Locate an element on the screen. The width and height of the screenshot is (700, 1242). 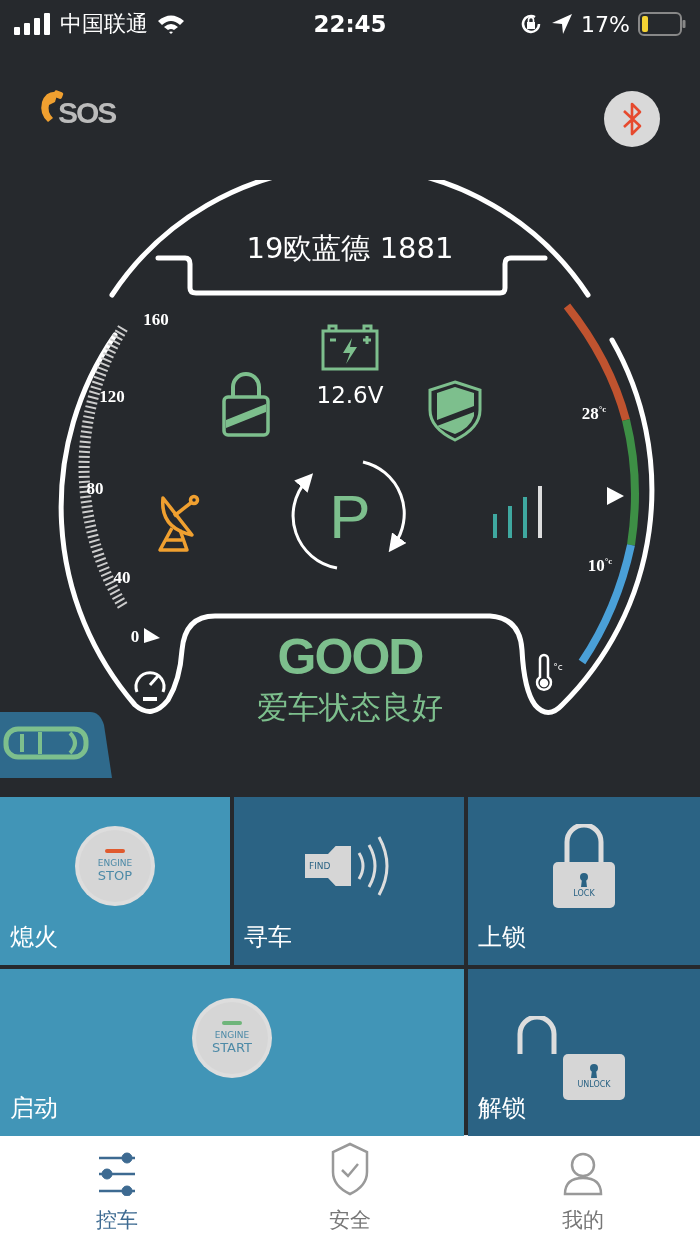
carrier-name: 中国联通 is located at coordinates (104, 24).